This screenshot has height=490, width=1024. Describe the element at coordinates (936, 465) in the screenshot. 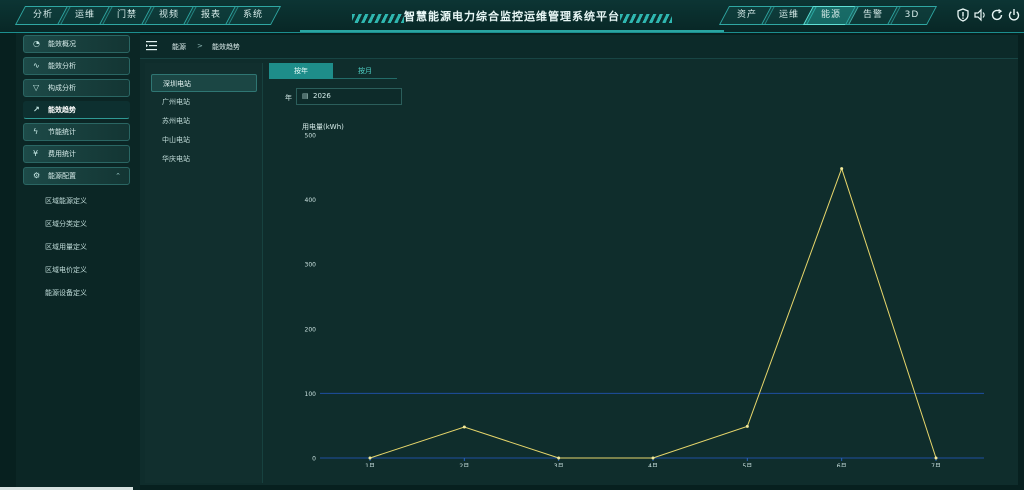

I see `x-tick-label: 7月` at that location.